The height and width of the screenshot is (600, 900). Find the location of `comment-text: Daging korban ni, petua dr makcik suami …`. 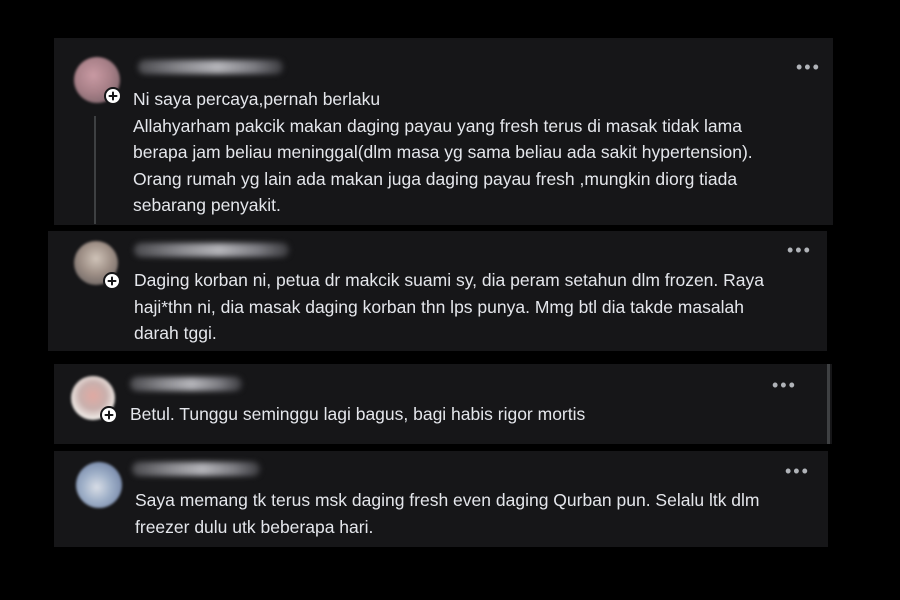

comment-text: Daging korban ni, petua dr makcik suami … is located at coordinates (449, 306).